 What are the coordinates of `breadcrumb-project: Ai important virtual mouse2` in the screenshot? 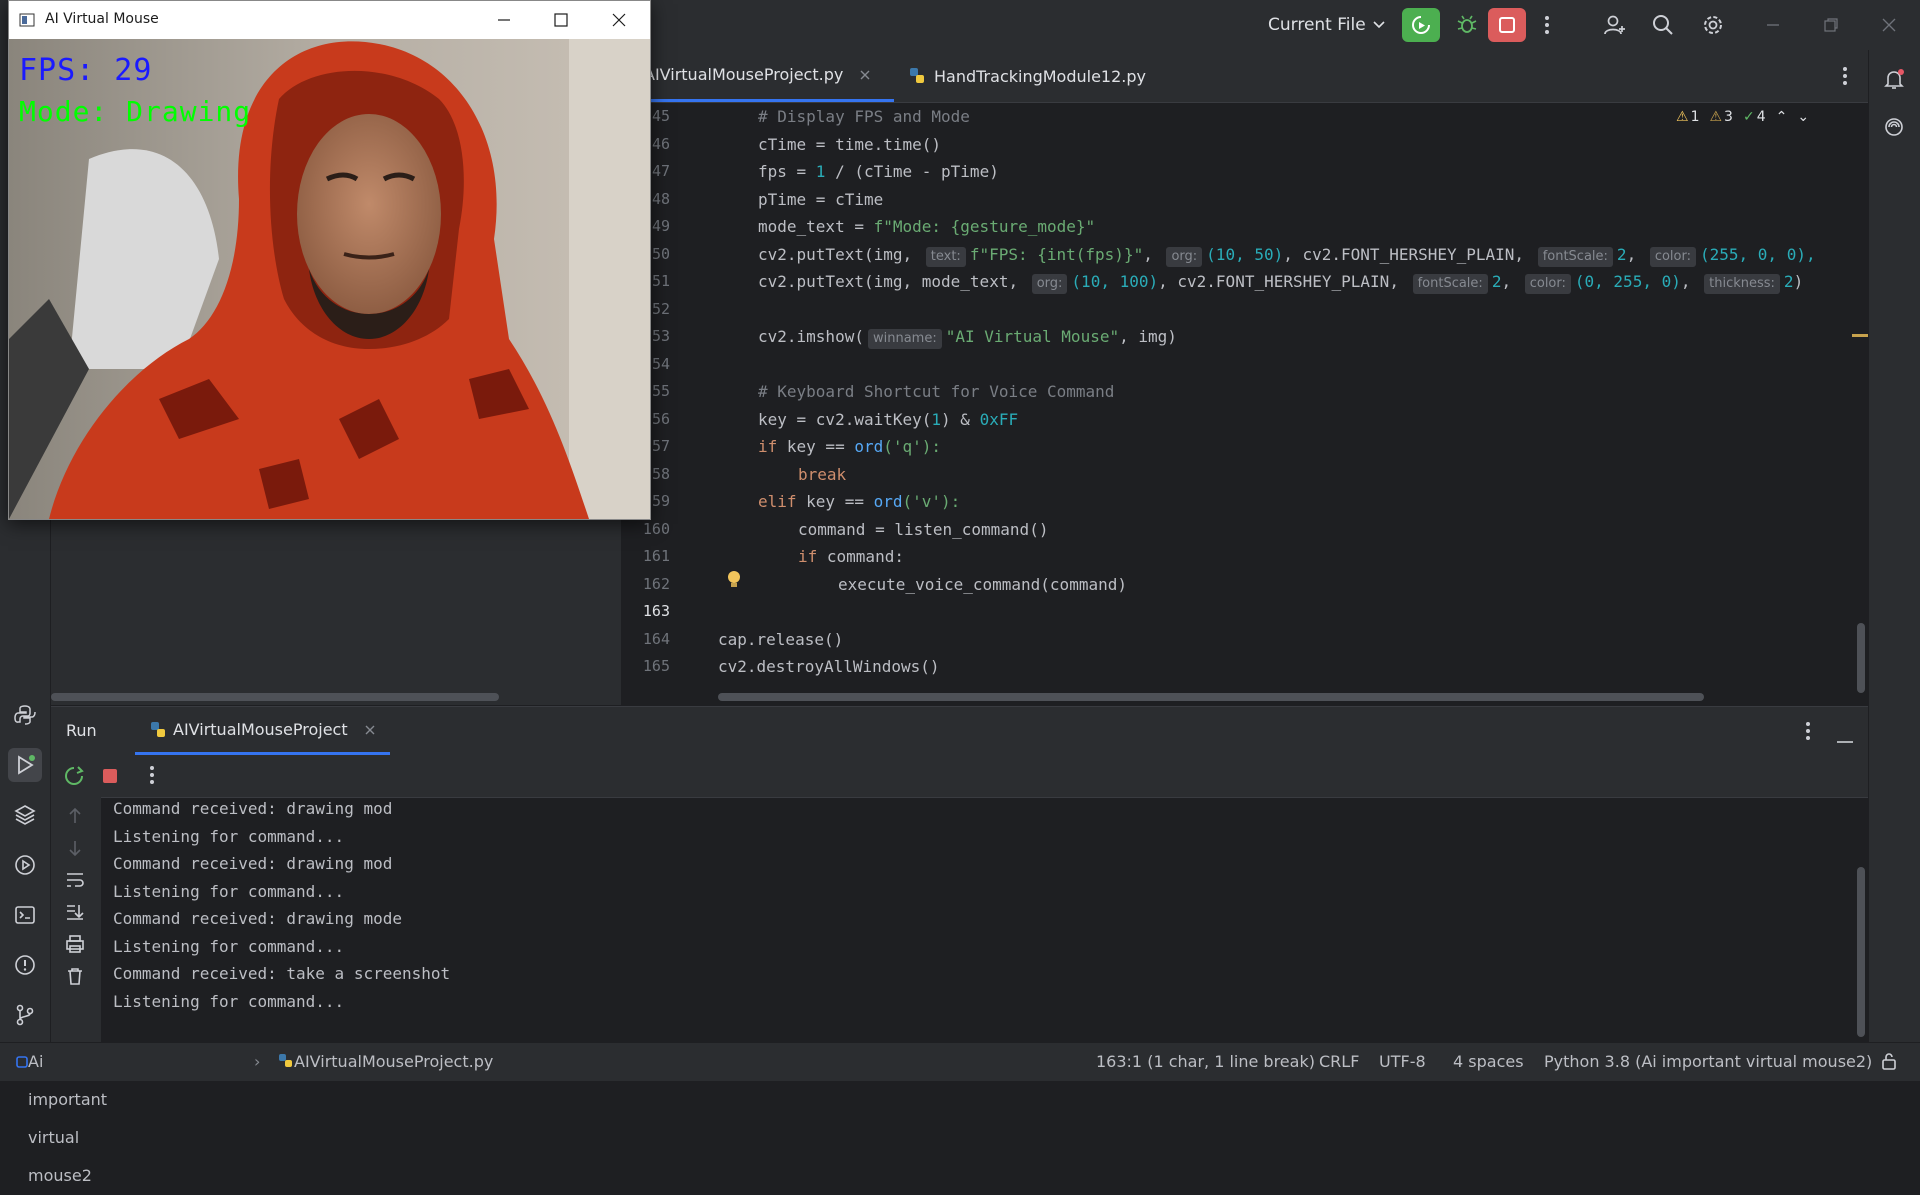 It's located at (61, 1114).